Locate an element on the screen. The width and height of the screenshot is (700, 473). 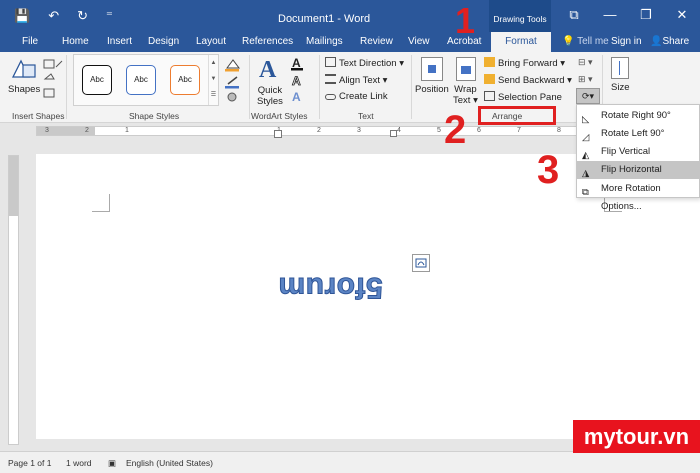
tab-insert: Insert is located at coordinates (119, 41).